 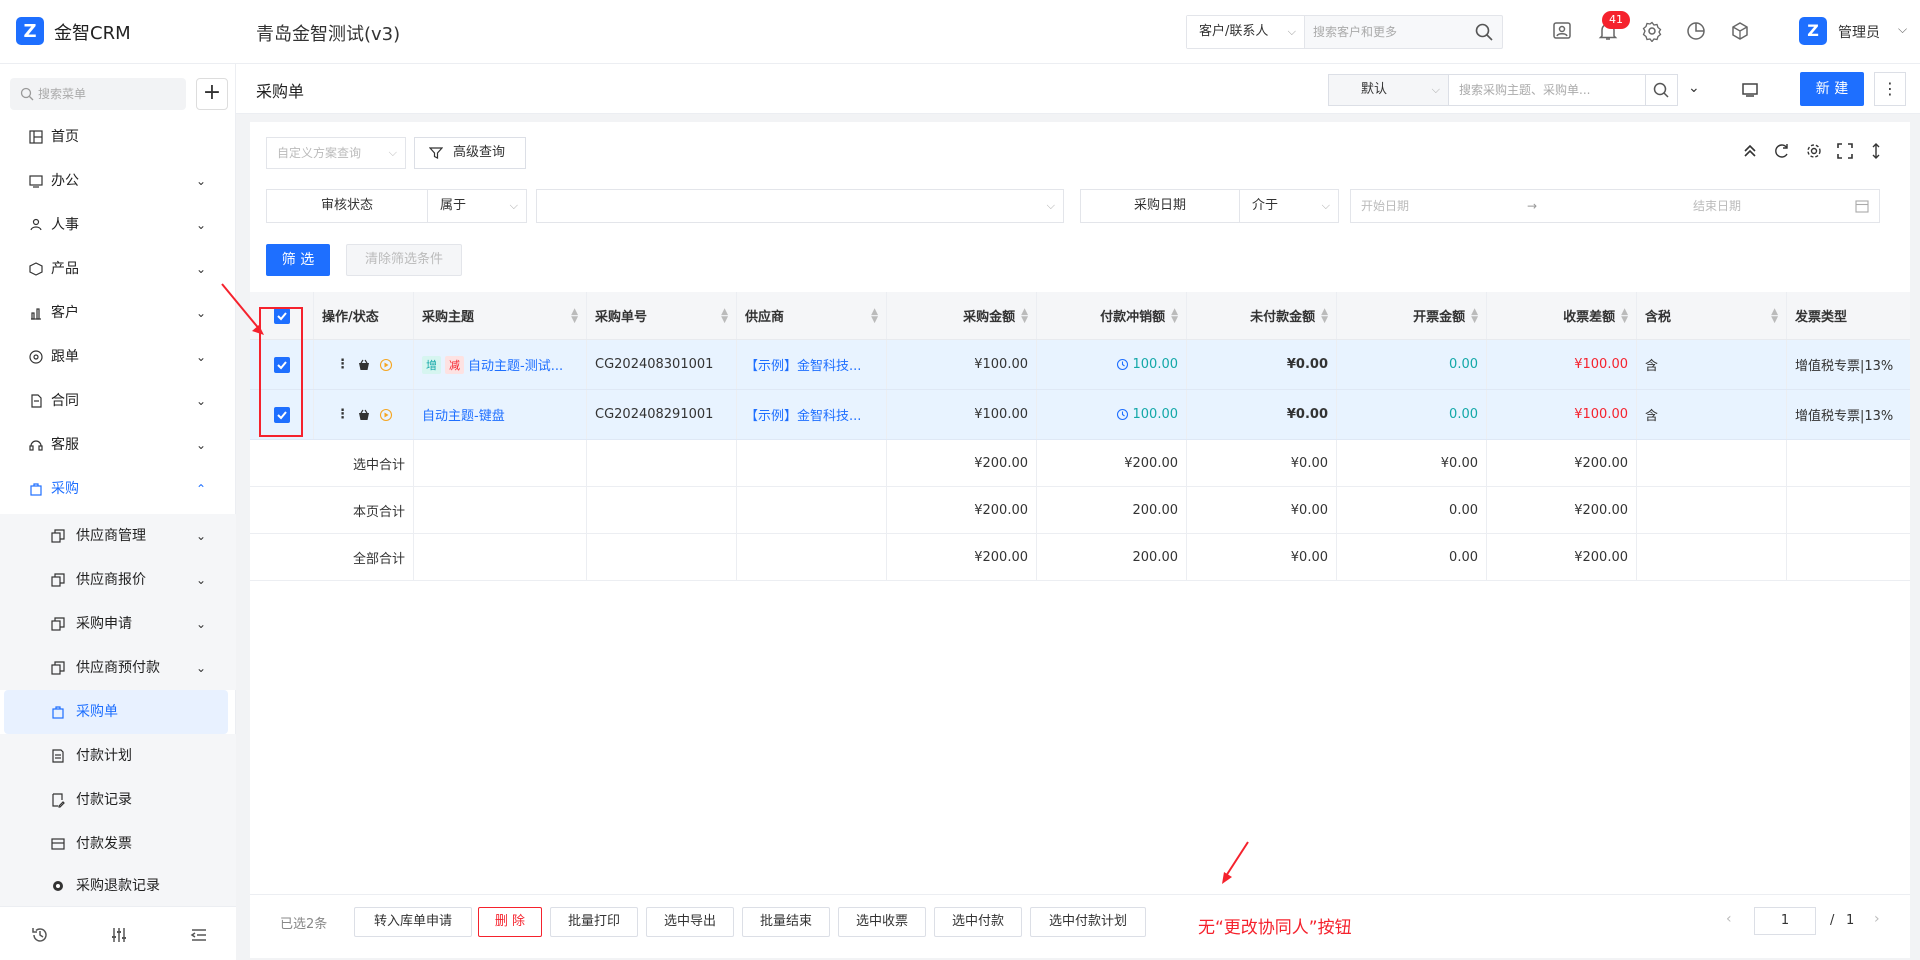 I want to click on next-page-button: ›, so click(x=1877, y=919).